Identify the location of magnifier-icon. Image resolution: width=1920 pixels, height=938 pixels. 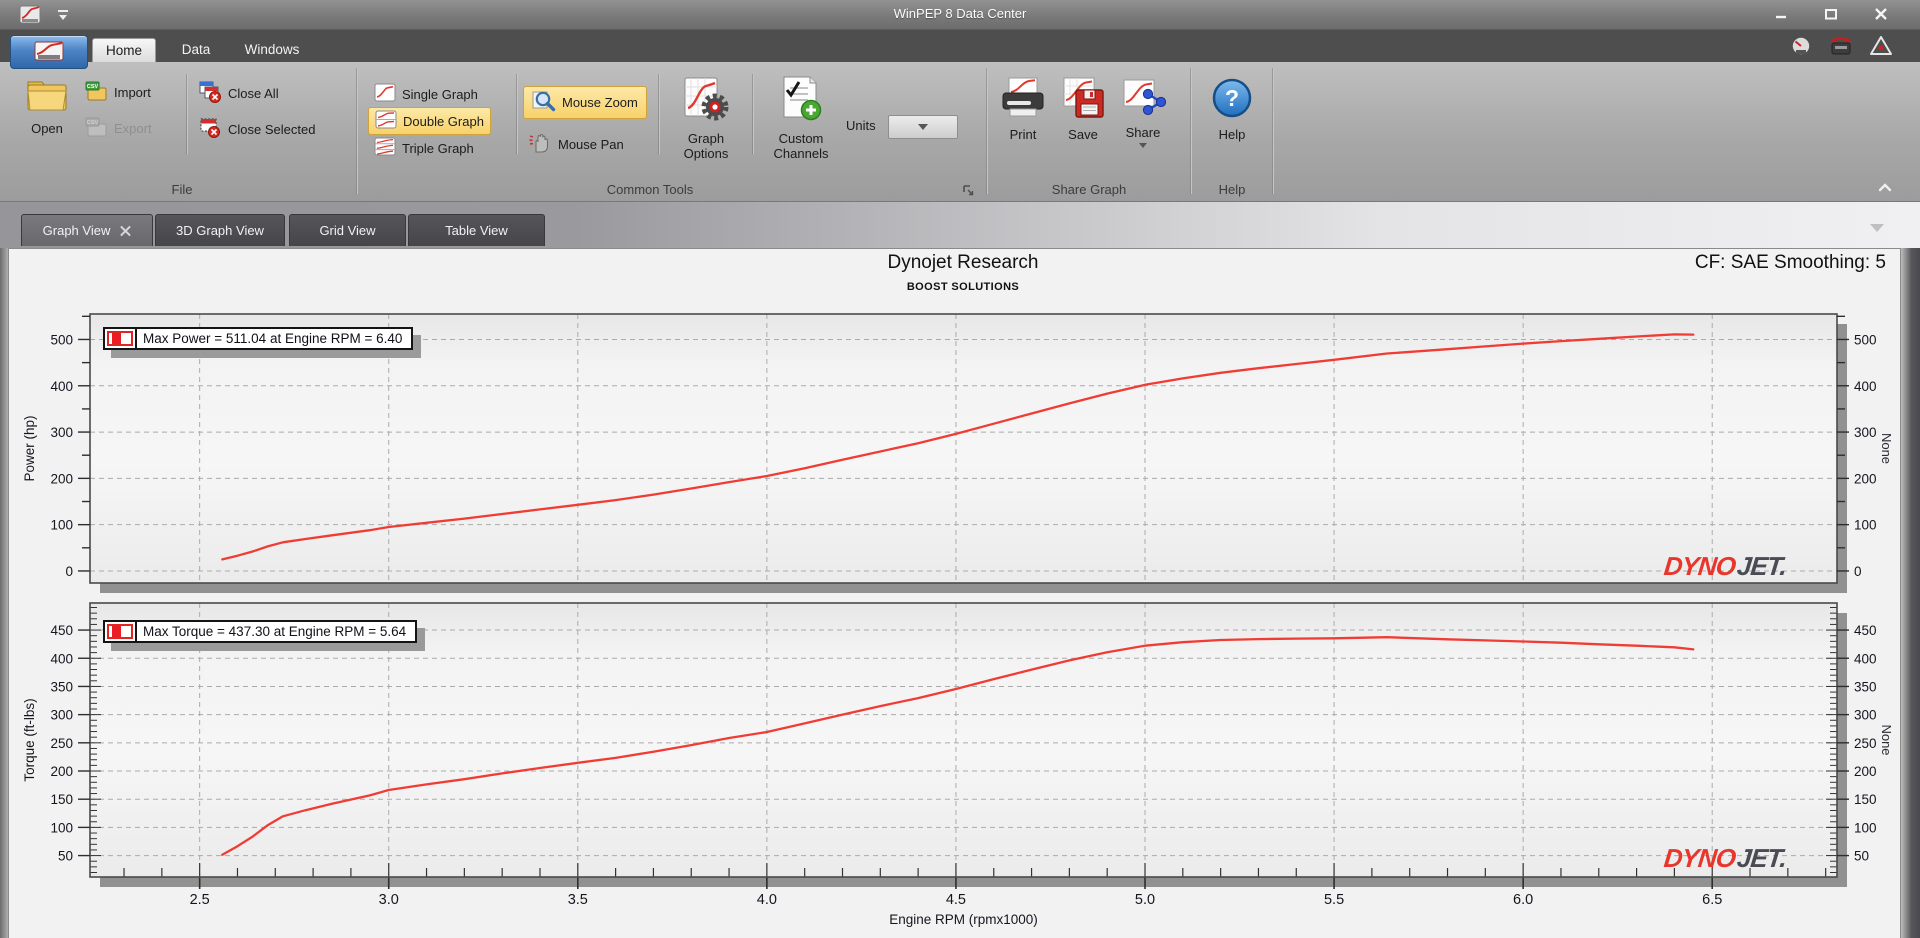
(544, 102).